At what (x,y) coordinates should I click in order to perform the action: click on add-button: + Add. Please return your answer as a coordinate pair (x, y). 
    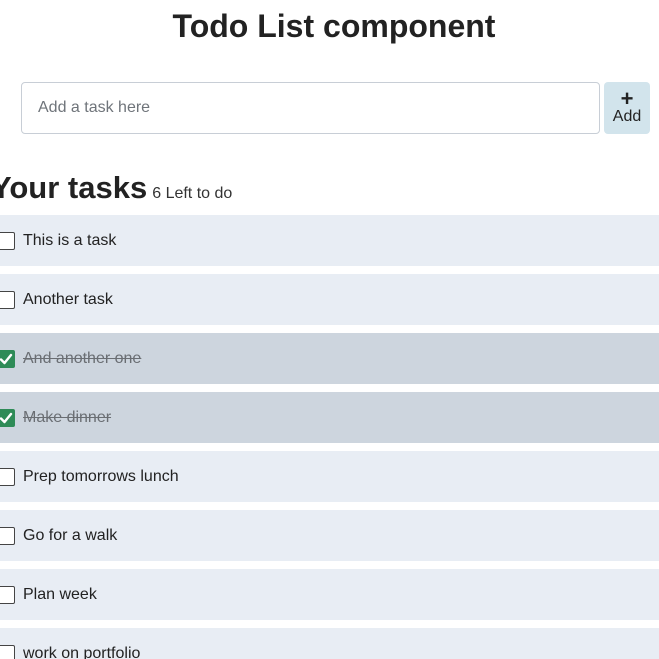
    Looking at the image, I should click on (627, 108).